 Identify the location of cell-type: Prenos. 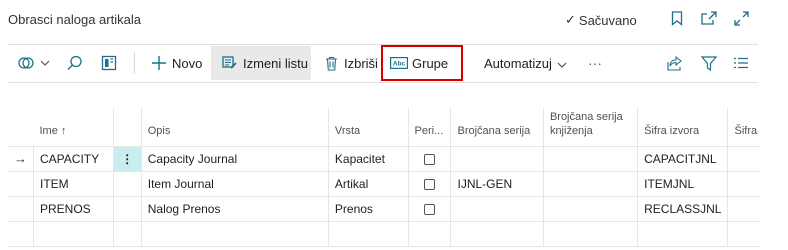
(368, 208).